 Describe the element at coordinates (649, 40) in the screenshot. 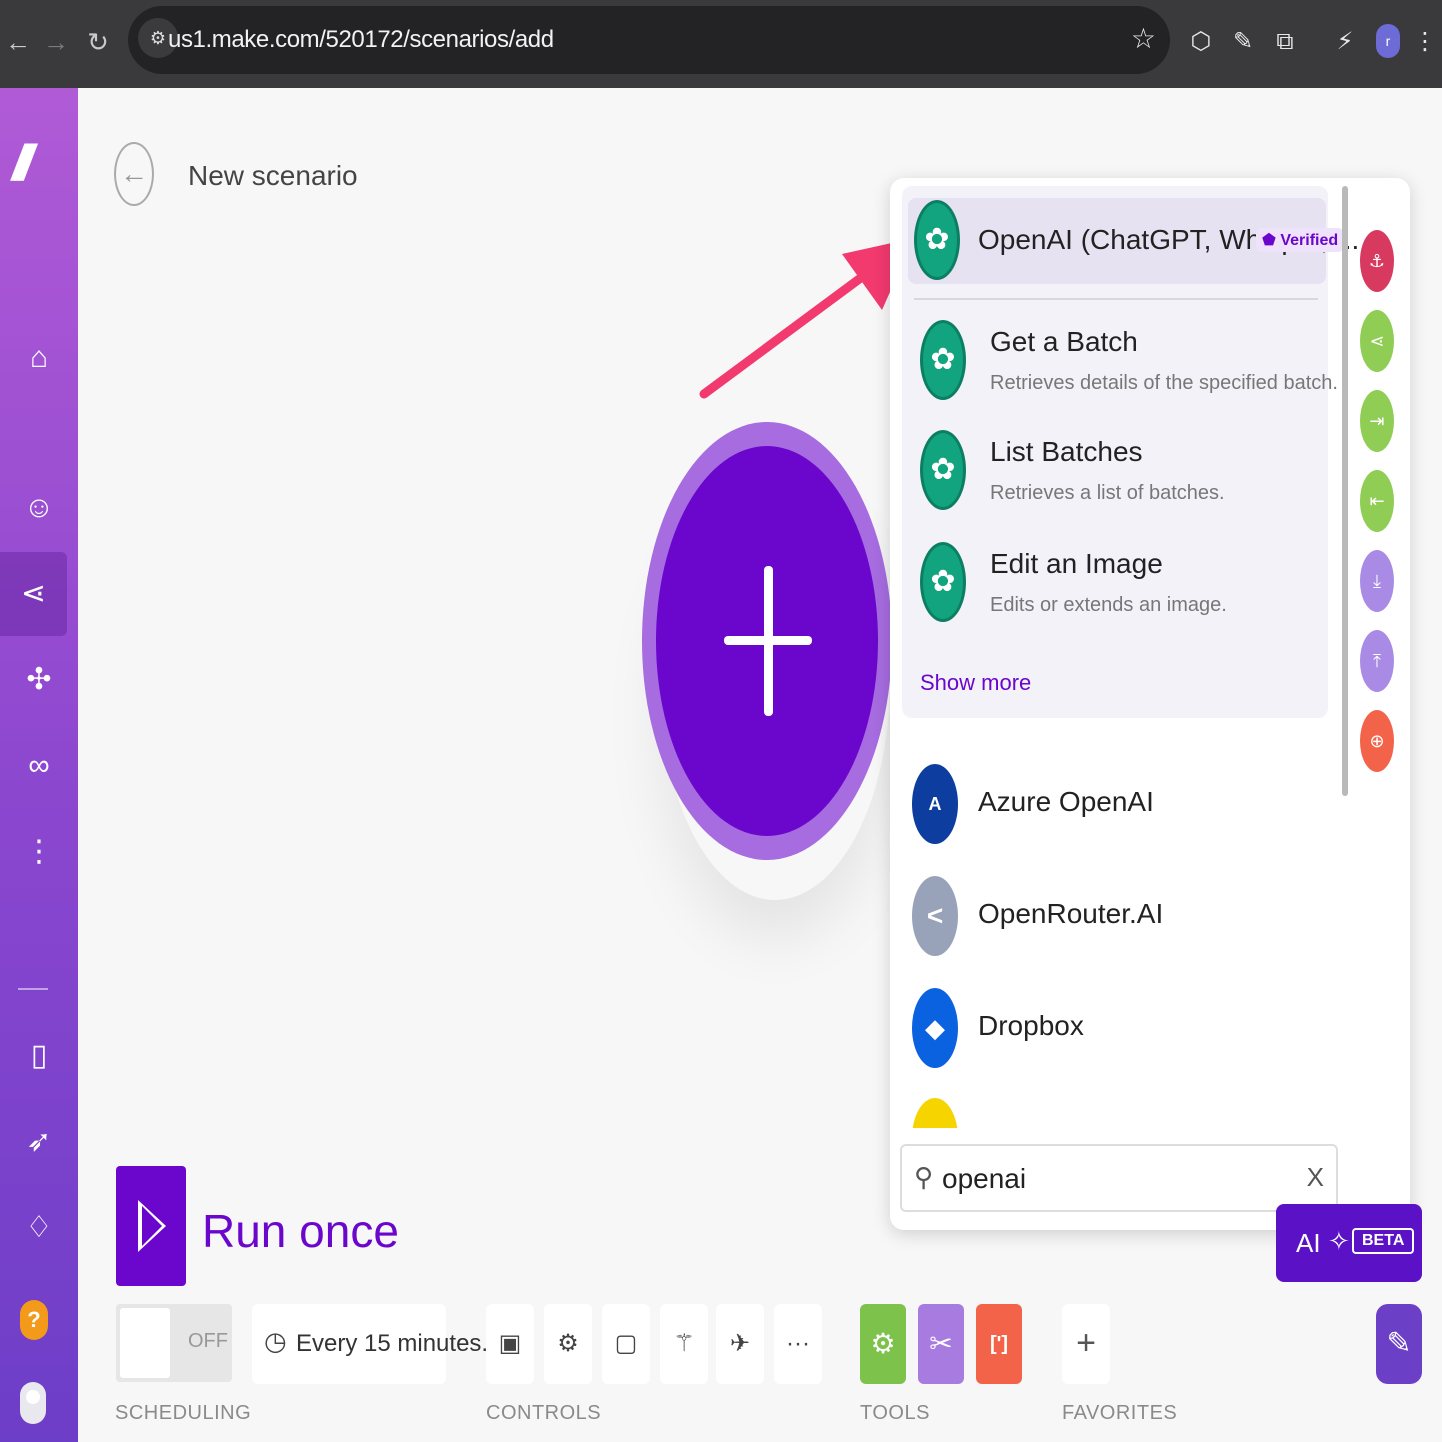

I see `address-bar: ⚙ us1.make.com/520172/scenarios/add ☆` at that location.